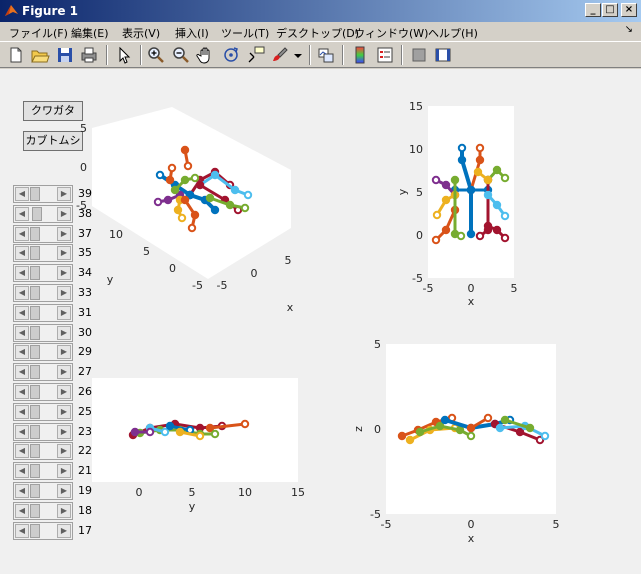 The width and height of the screenshot is (641, 574). I want to click on axes-front-view: 5 0 -5 -5 0 5 x z, so click(456, 441).